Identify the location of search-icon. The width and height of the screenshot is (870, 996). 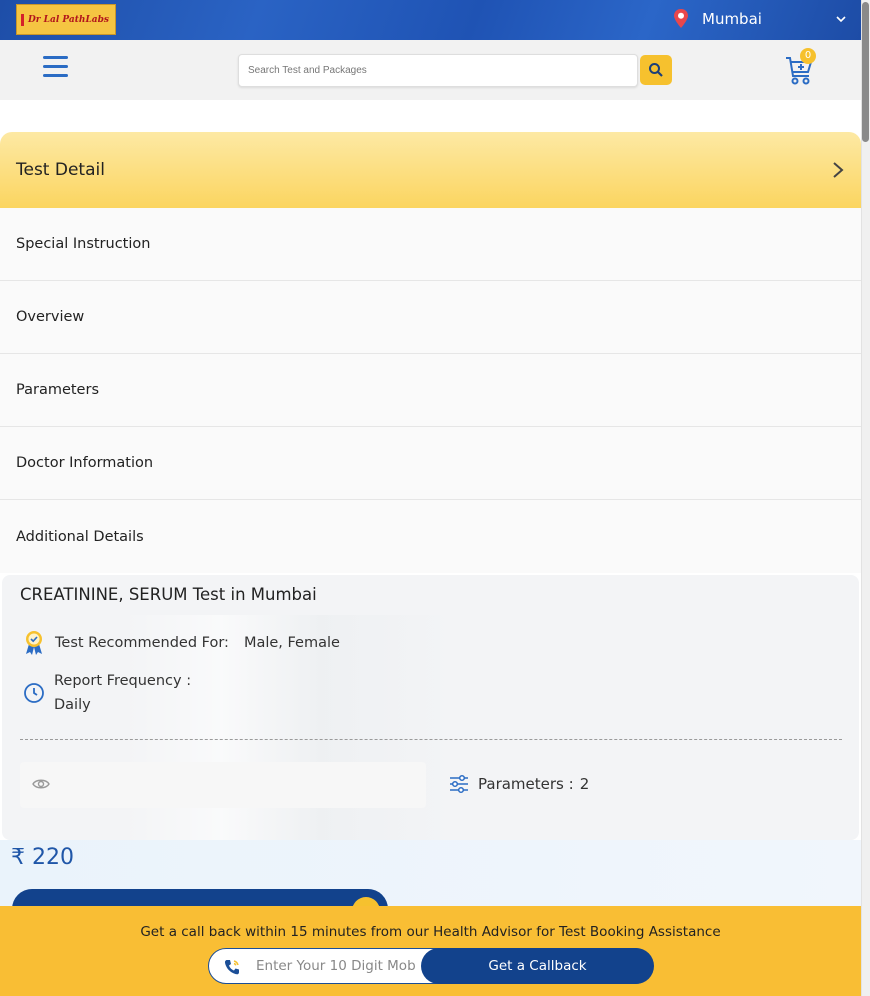
(656, 70).